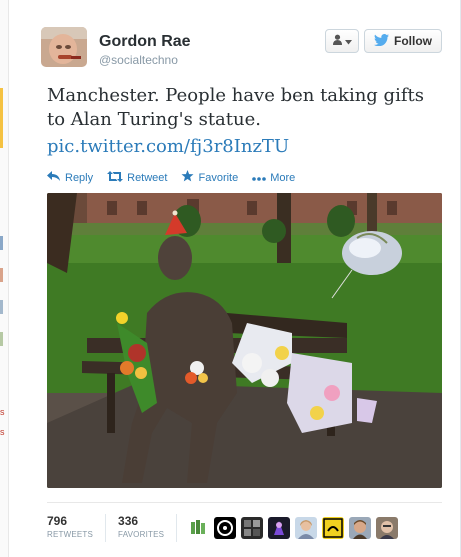 Image resolution: width=461 pixels, height=557 pixels. What do you see at coordinates (115, 177) in the screenshot?
I see `retweet-icon` at bounding box center [115, 177].